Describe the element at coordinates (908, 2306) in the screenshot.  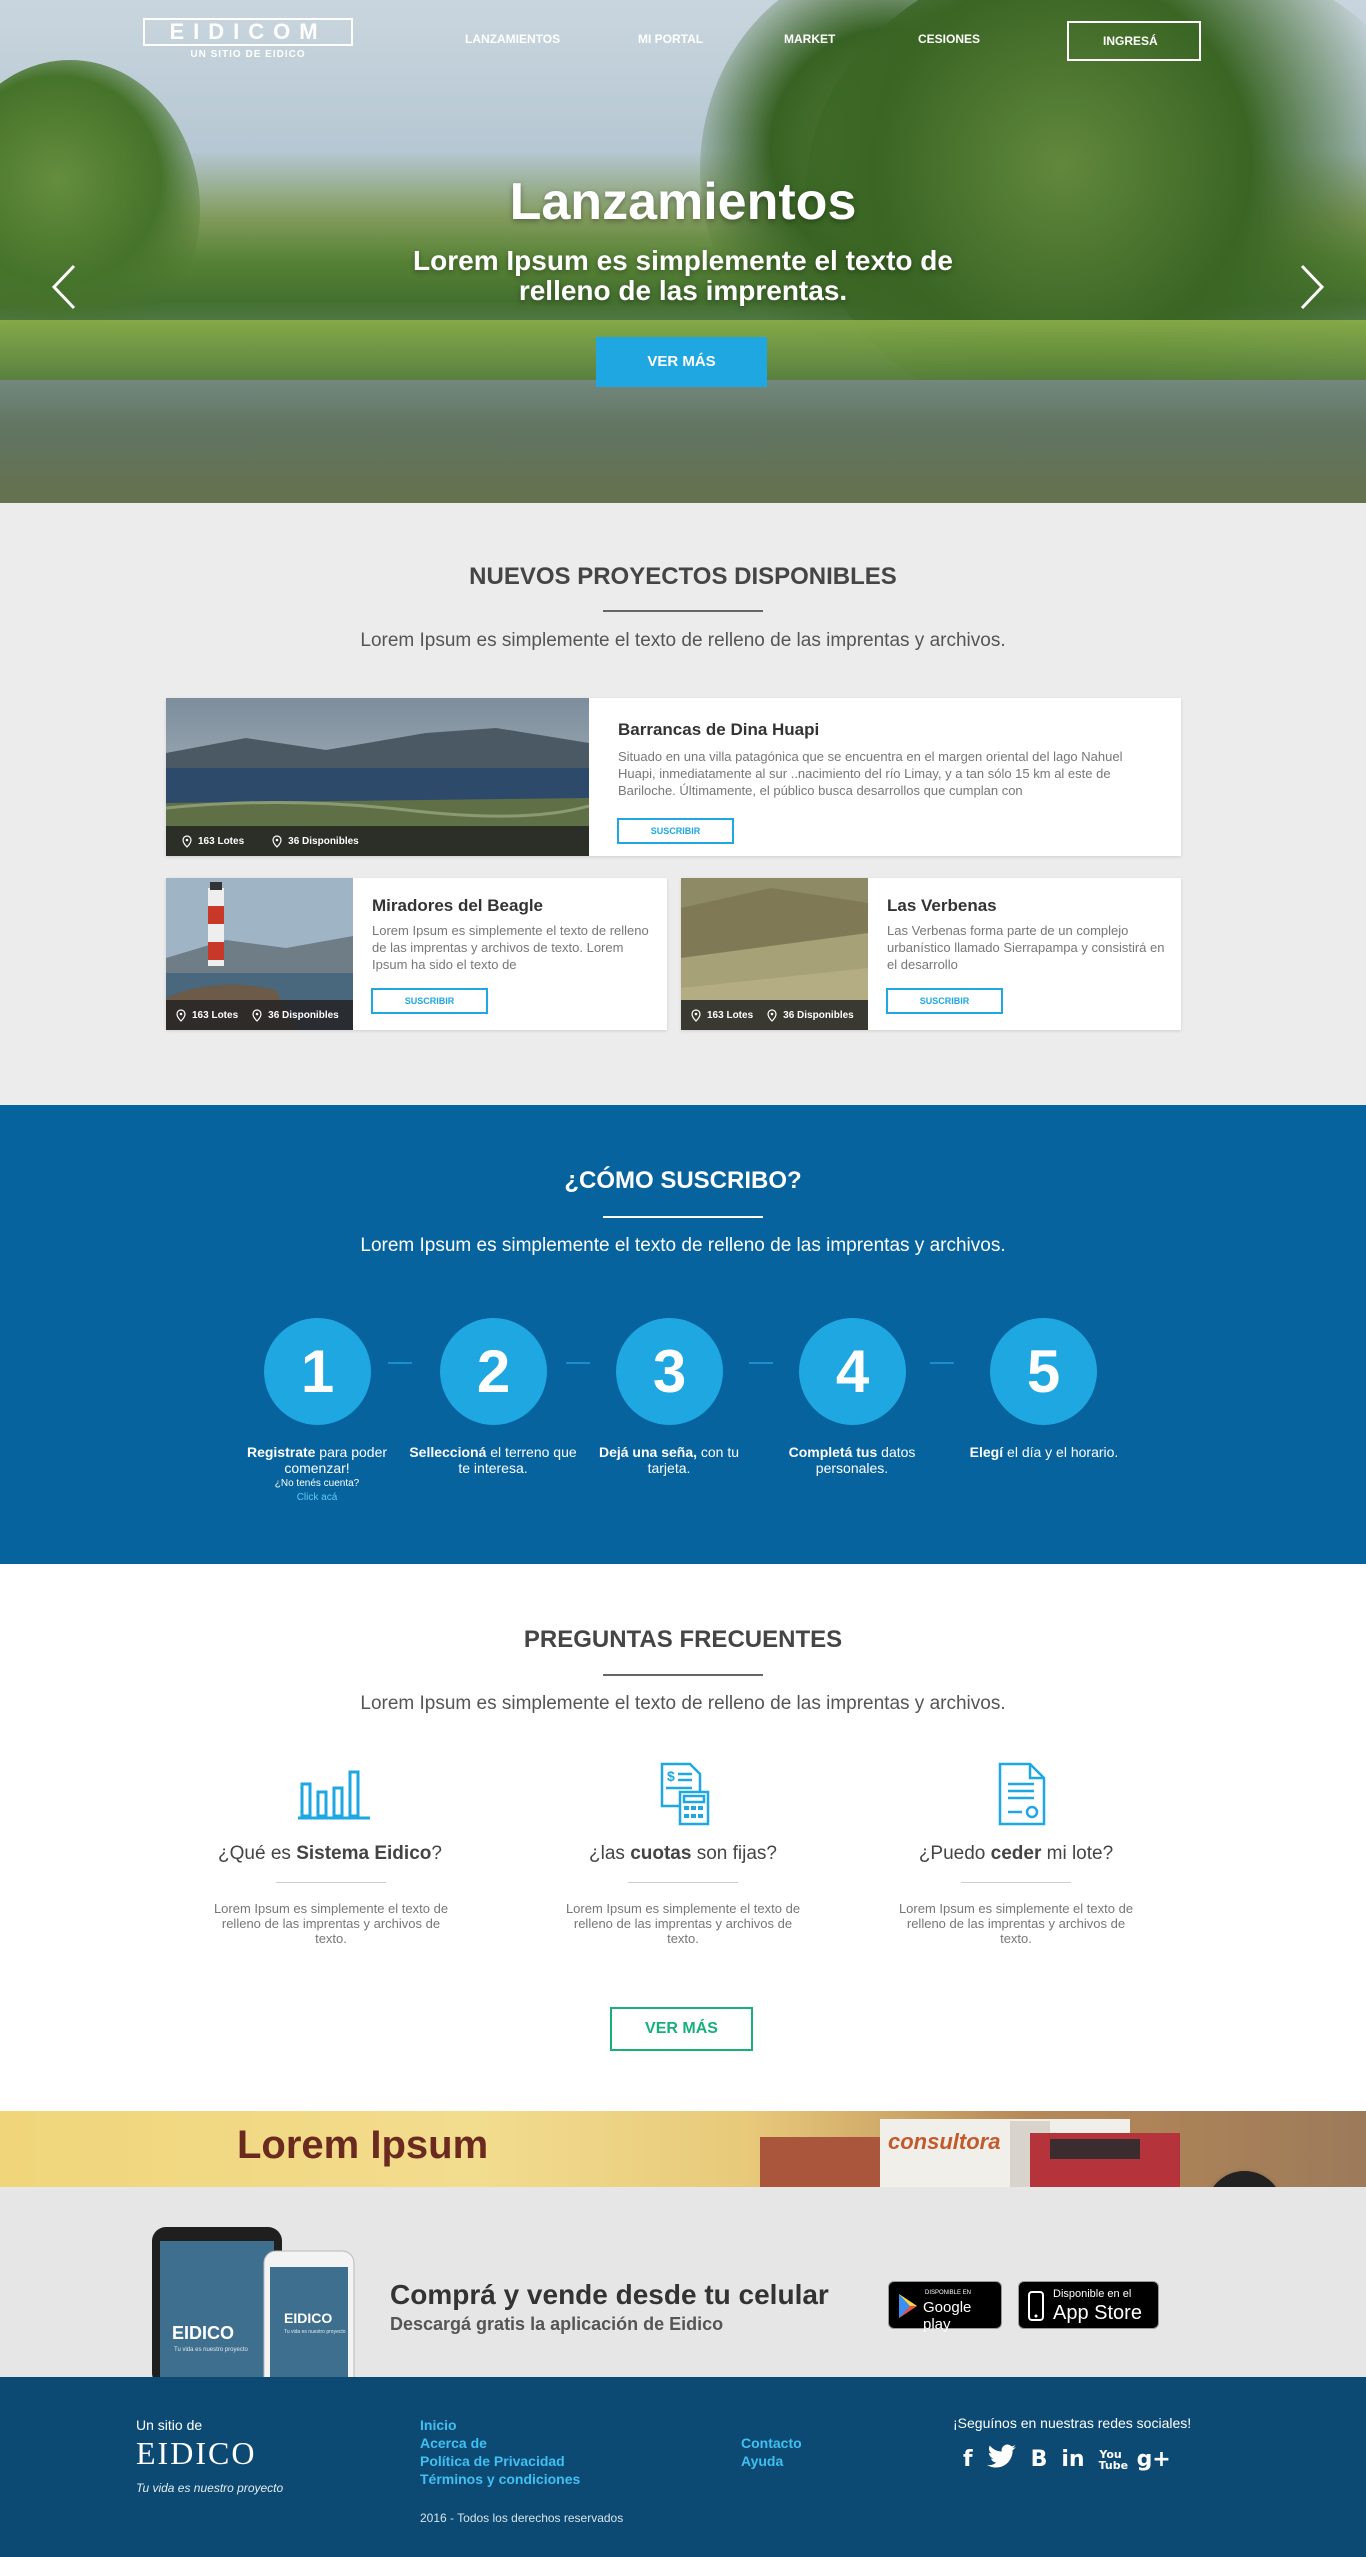
I see `google-play-icon` at that location.